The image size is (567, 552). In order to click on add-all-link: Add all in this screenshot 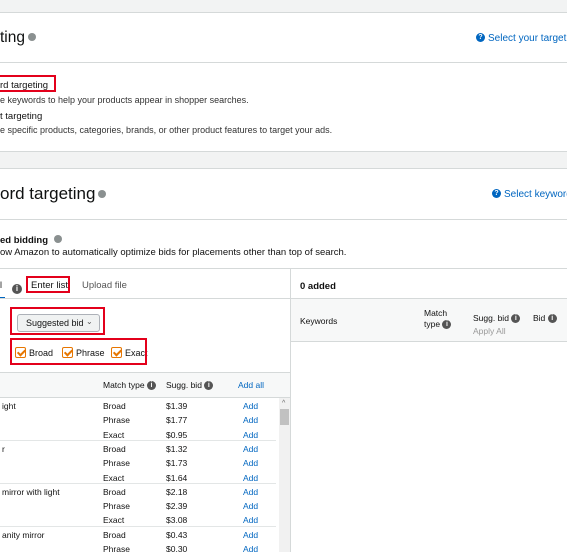, I will do `click(251, 385)`.